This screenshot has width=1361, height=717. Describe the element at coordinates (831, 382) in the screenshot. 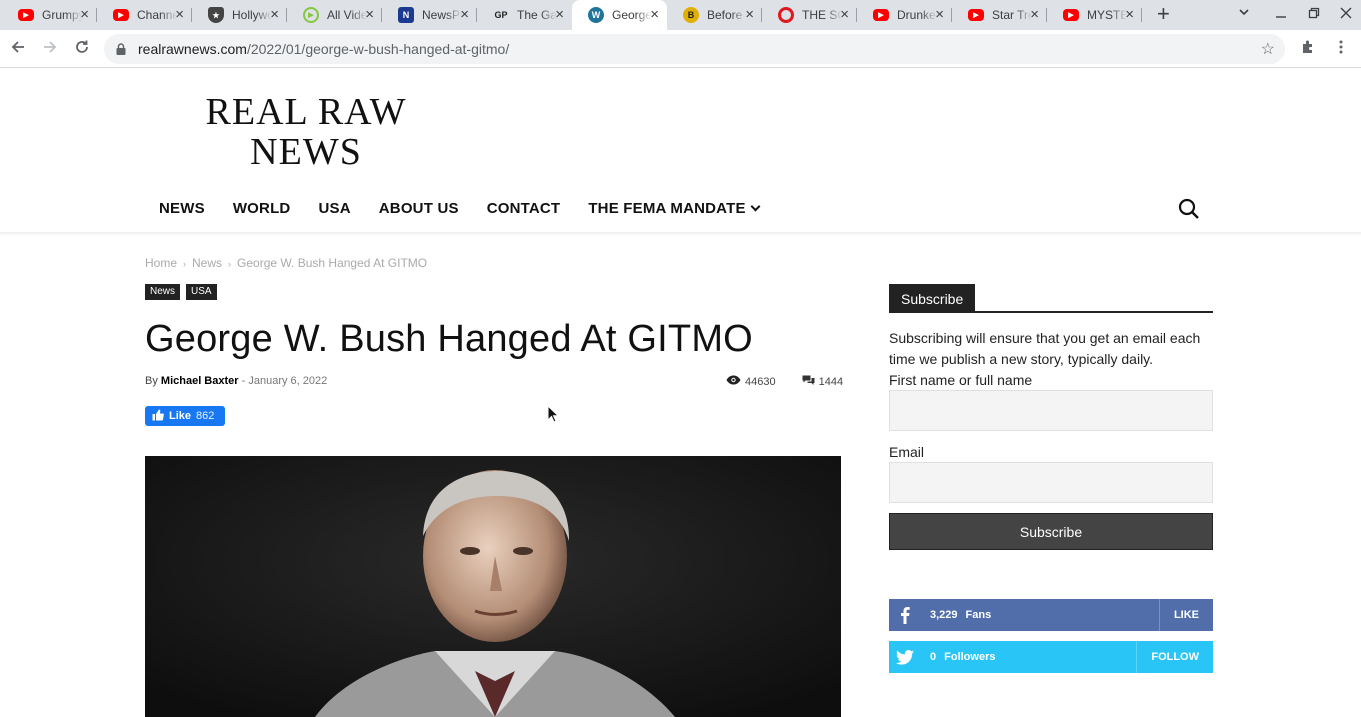

I see `comment-count: 1444` at that location.